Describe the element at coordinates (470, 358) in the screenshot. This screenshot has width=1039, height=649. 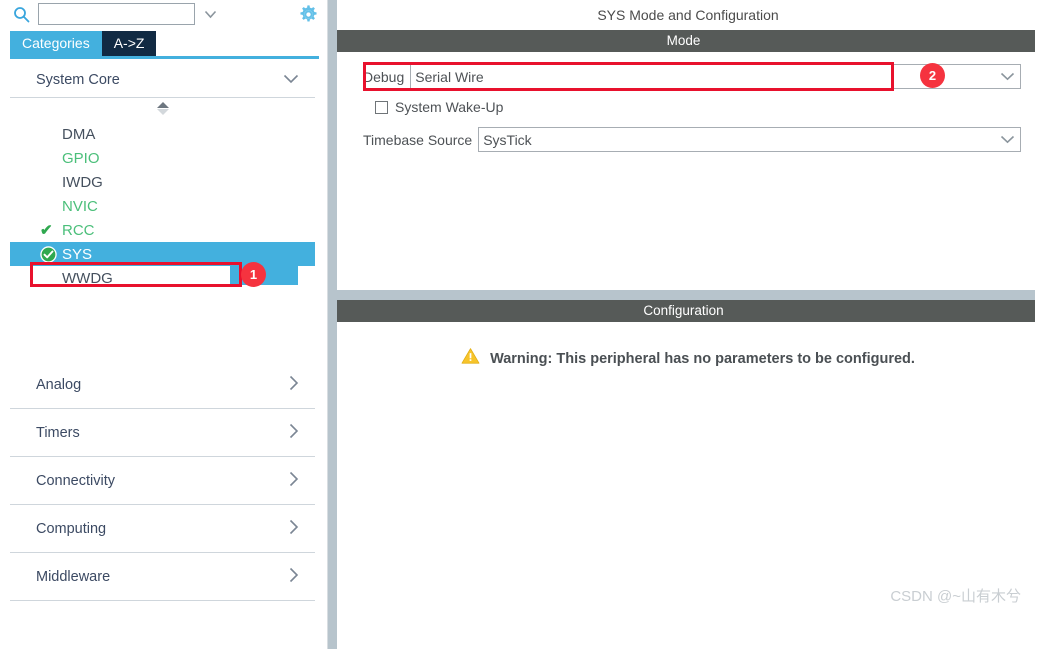
I see `warning-triangle-icon` at that location.